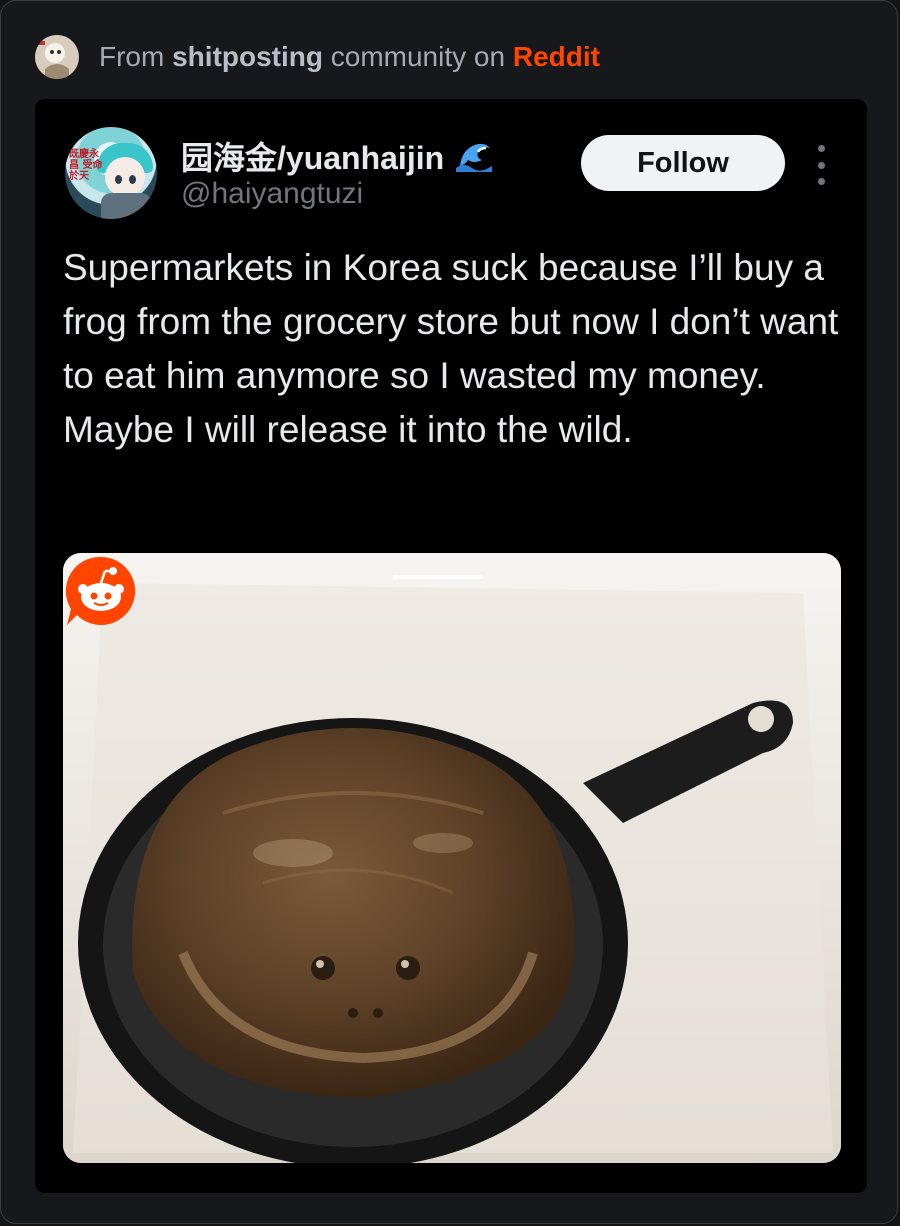 The height and width of the screenshot is (1226, 900). What do you see at coordinates (100, 590) in the screenshot?
I see `reddit-icon` at bounding box center [100, 590].